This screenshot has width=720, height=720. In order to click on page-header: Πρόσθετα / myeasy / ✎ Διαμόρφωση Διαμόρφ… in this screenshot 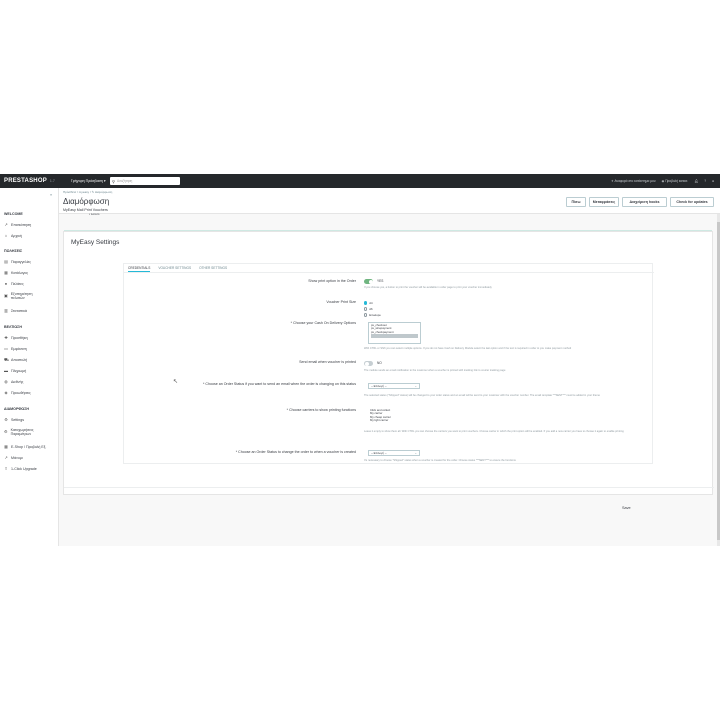, I will do `click(389, 202)`.